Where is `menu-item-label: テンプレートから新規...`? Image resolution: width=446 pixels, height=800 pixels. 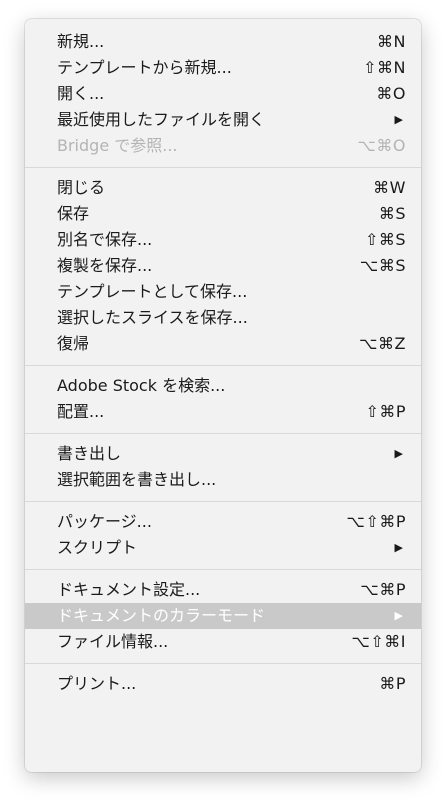
menu-item-label: テンプレートから新規... is located at coordinates (144, 67).